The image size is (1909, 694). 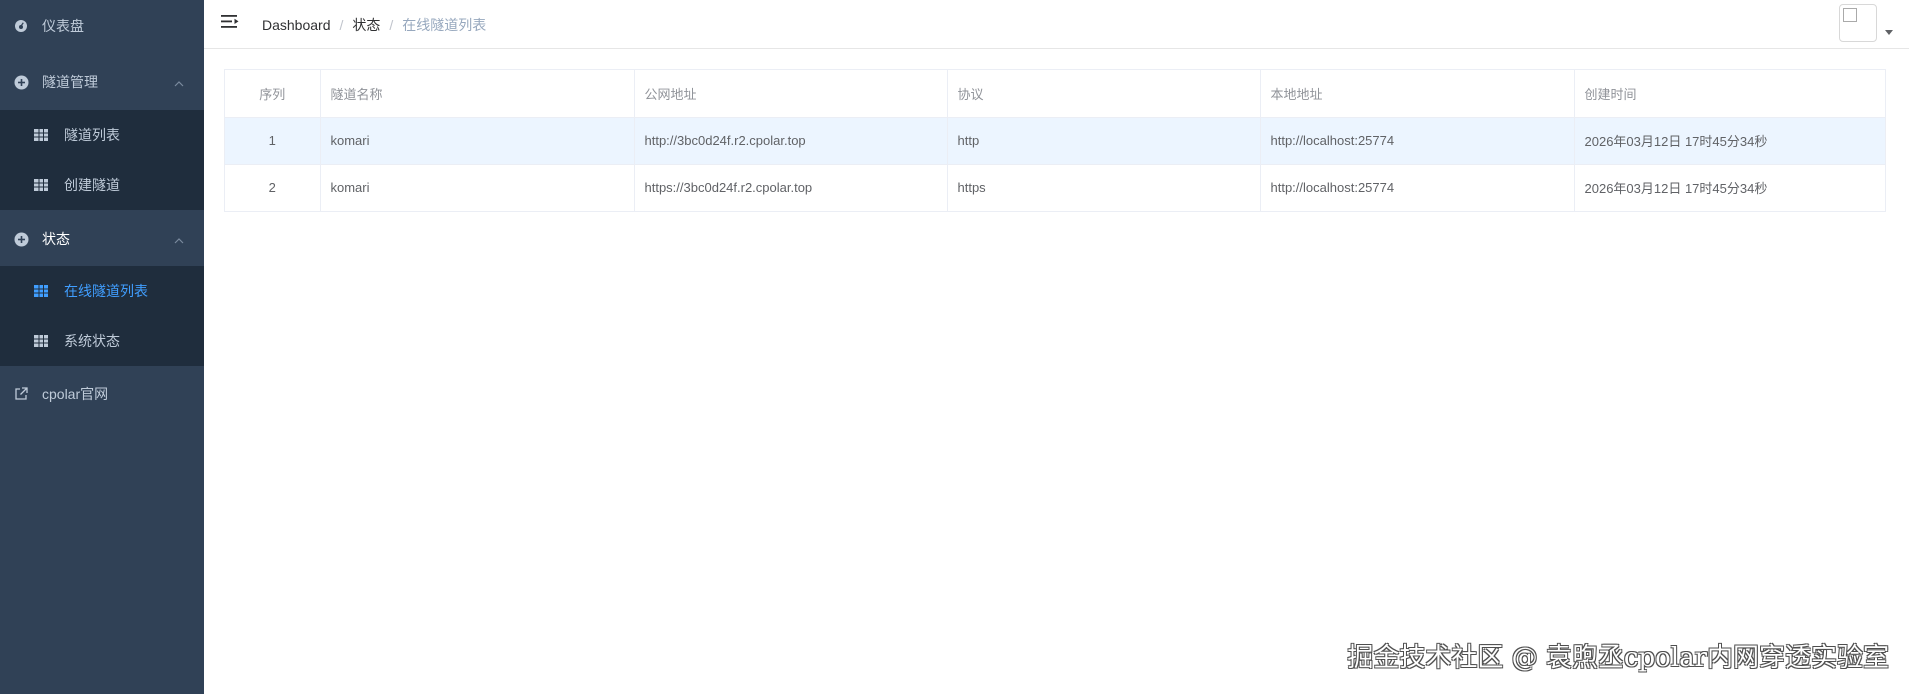 I want to click on sidebar-item-tunnel-list: 隧道列表, so click(x=102, y=135).